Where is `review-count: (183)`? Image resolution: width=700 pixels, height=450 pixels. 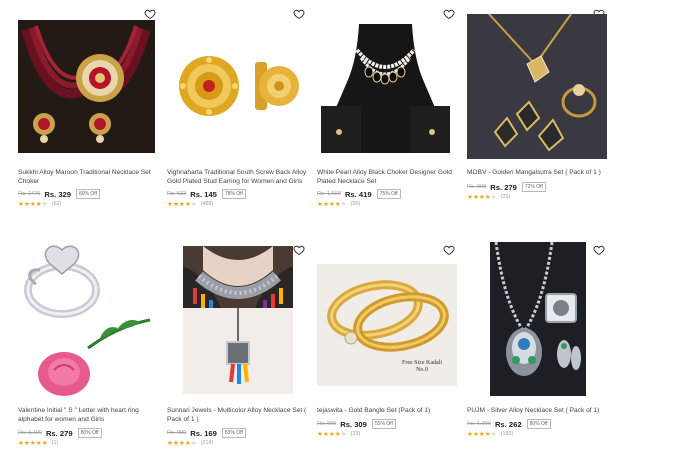
review-count: (183) is located at coordinates (507, 434).